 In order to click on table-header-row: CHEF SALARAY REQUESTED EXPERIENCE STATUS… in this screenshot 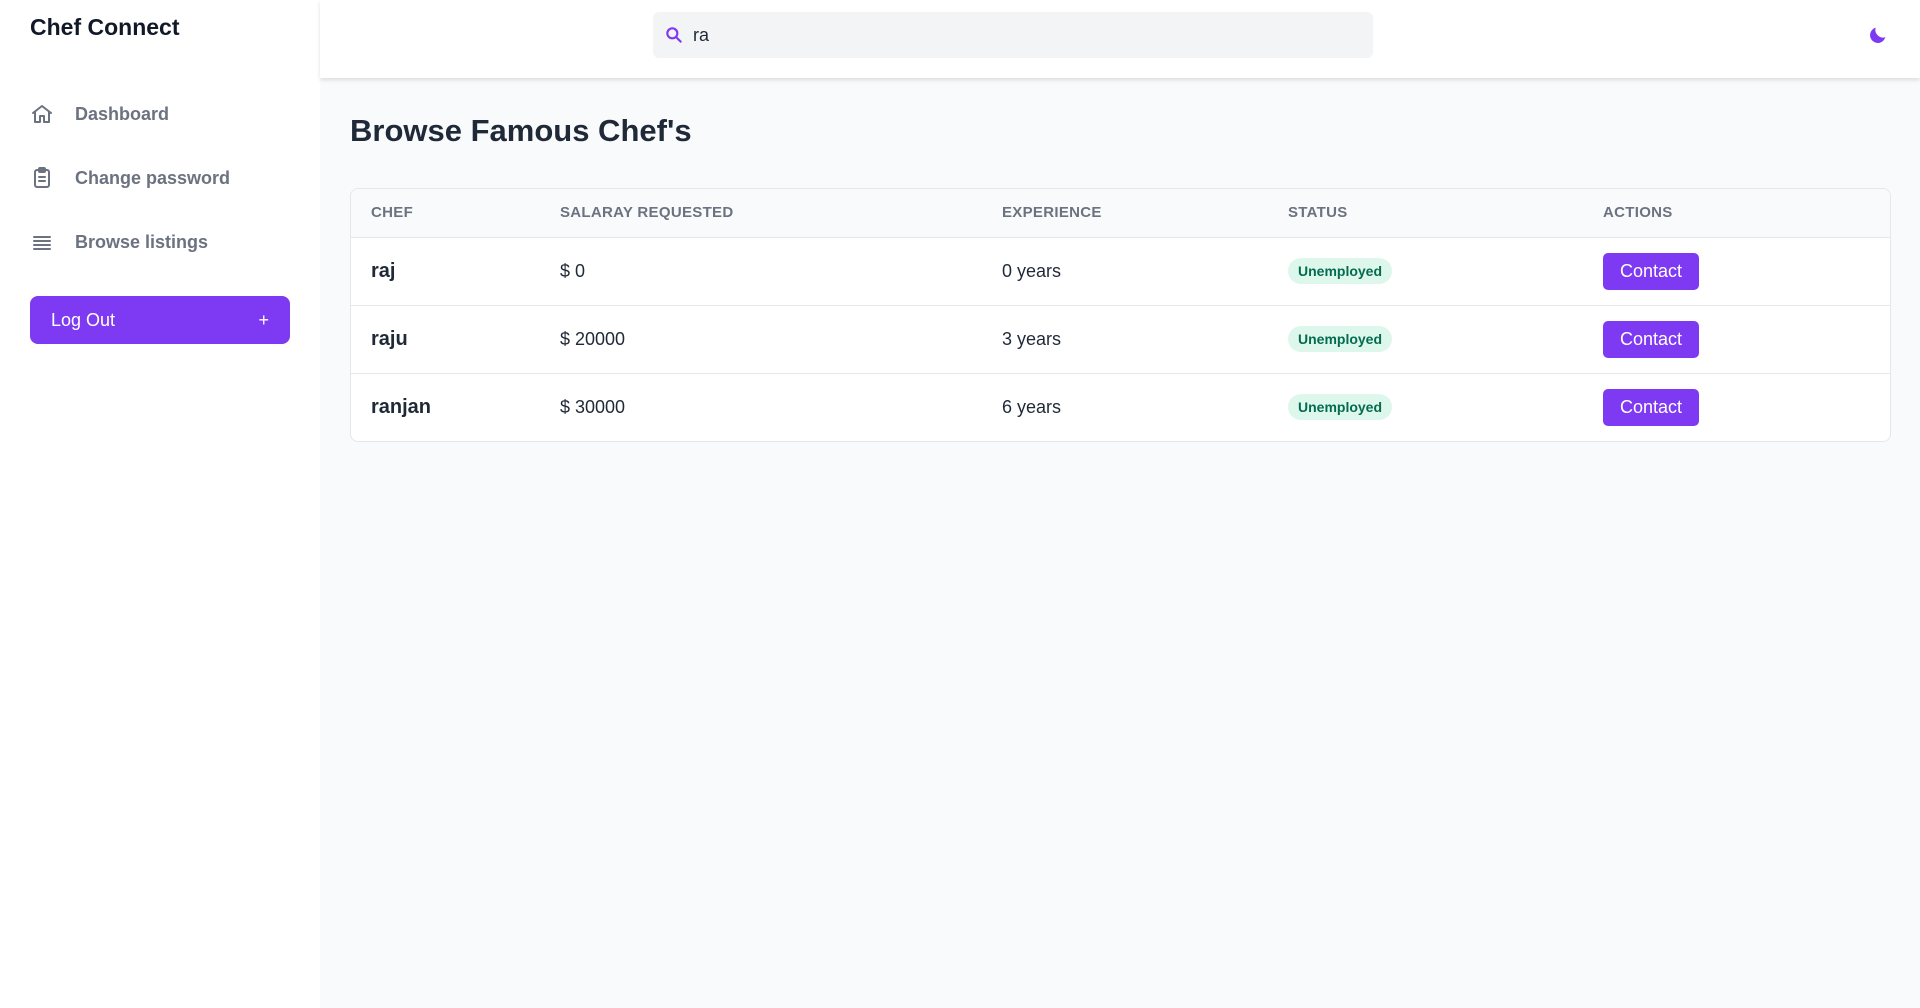, I will do `click(1120, 213)`.